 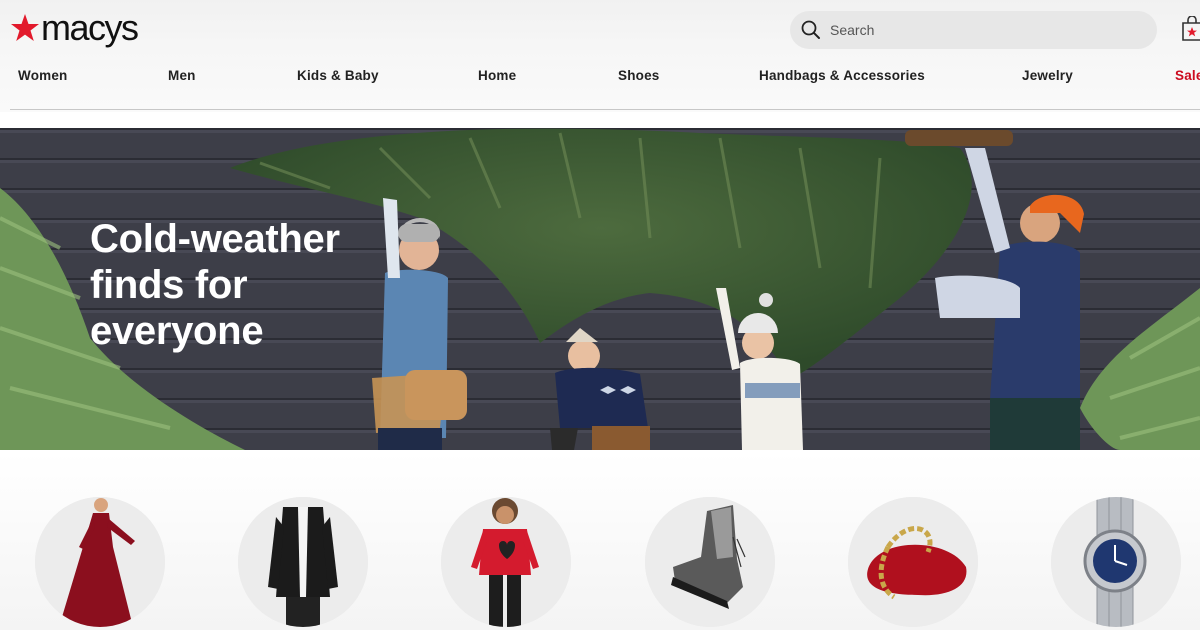 I want to click on red-velvet-dress-image, so click(x=100, y=562).